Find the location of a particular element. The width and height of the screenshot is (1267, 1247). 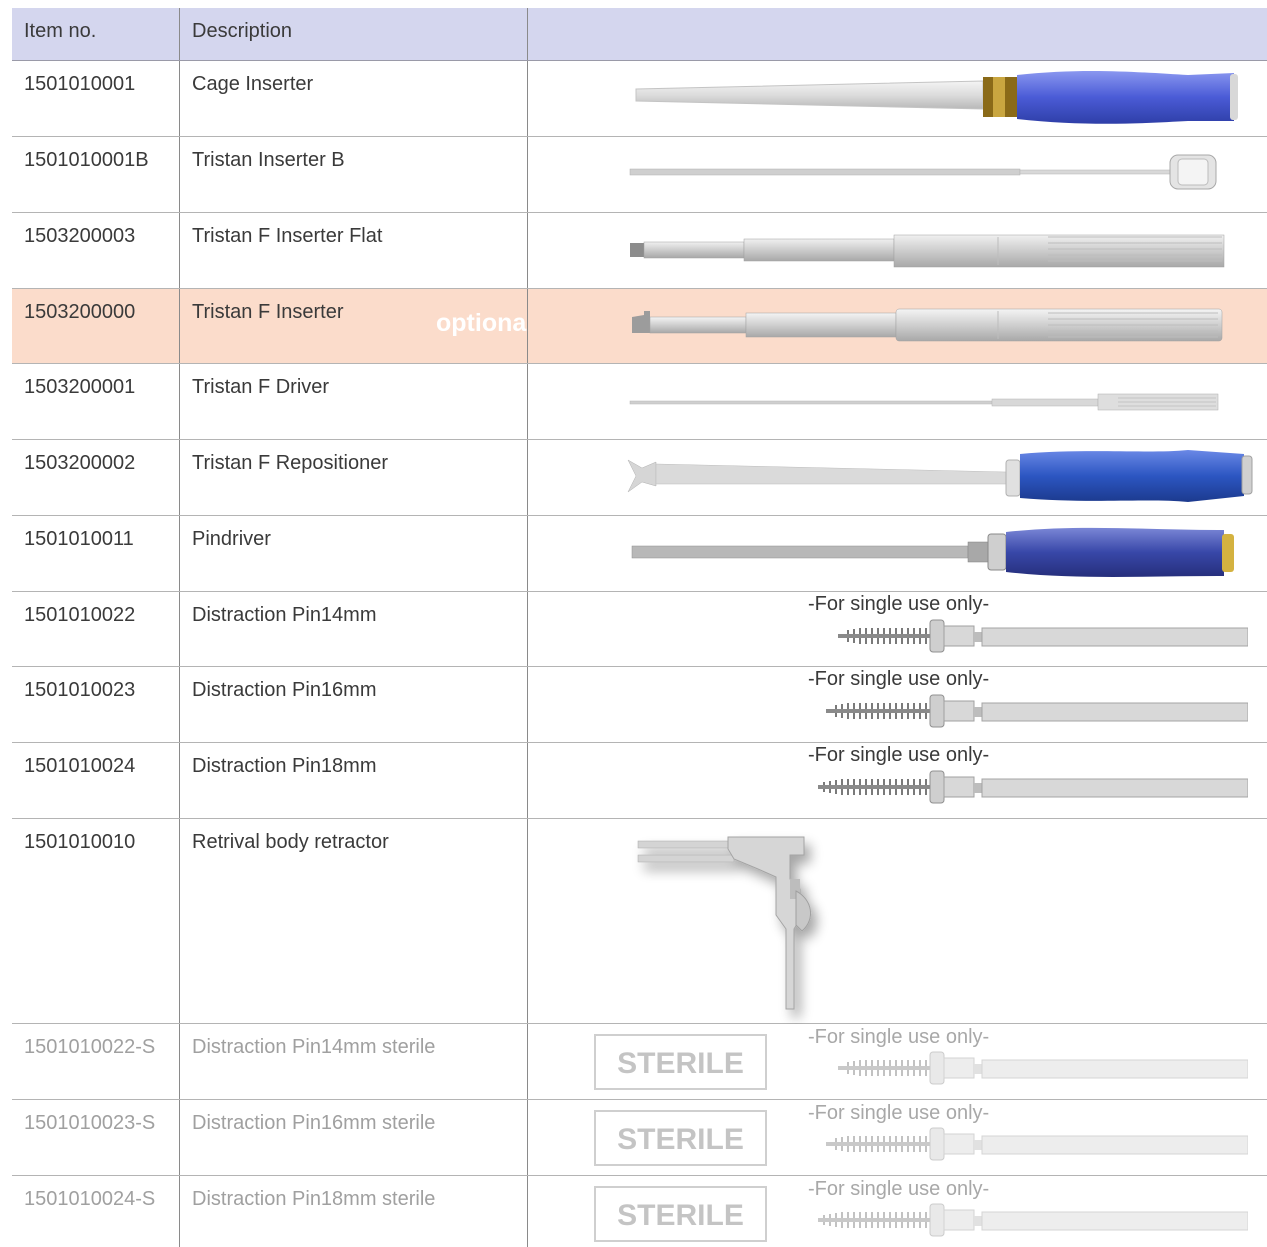

item-no-cell: 1503200001 is located at coordinates (96, 402).